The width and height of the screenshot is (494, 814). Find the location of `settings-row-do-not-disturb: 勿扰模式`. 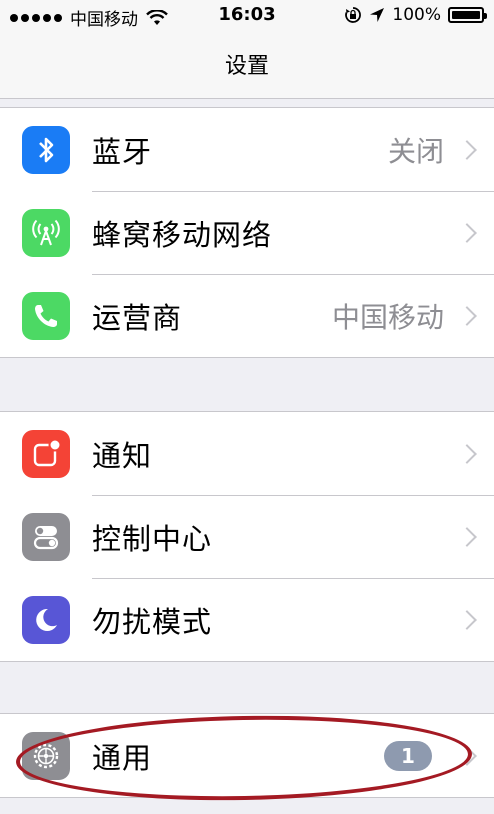

settings-row-do-not-disturb: 勿扰模式 is located at coordinates (247, 619).